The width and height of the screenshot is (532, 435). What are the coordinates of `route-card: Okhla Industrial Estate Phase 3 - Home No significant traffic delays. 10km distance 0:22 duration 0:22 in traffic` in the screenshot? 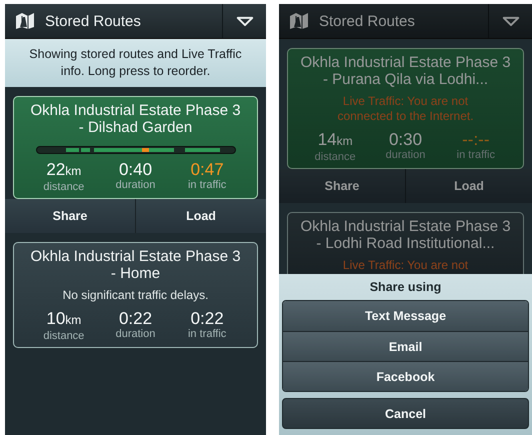 It's located at (135, 295).